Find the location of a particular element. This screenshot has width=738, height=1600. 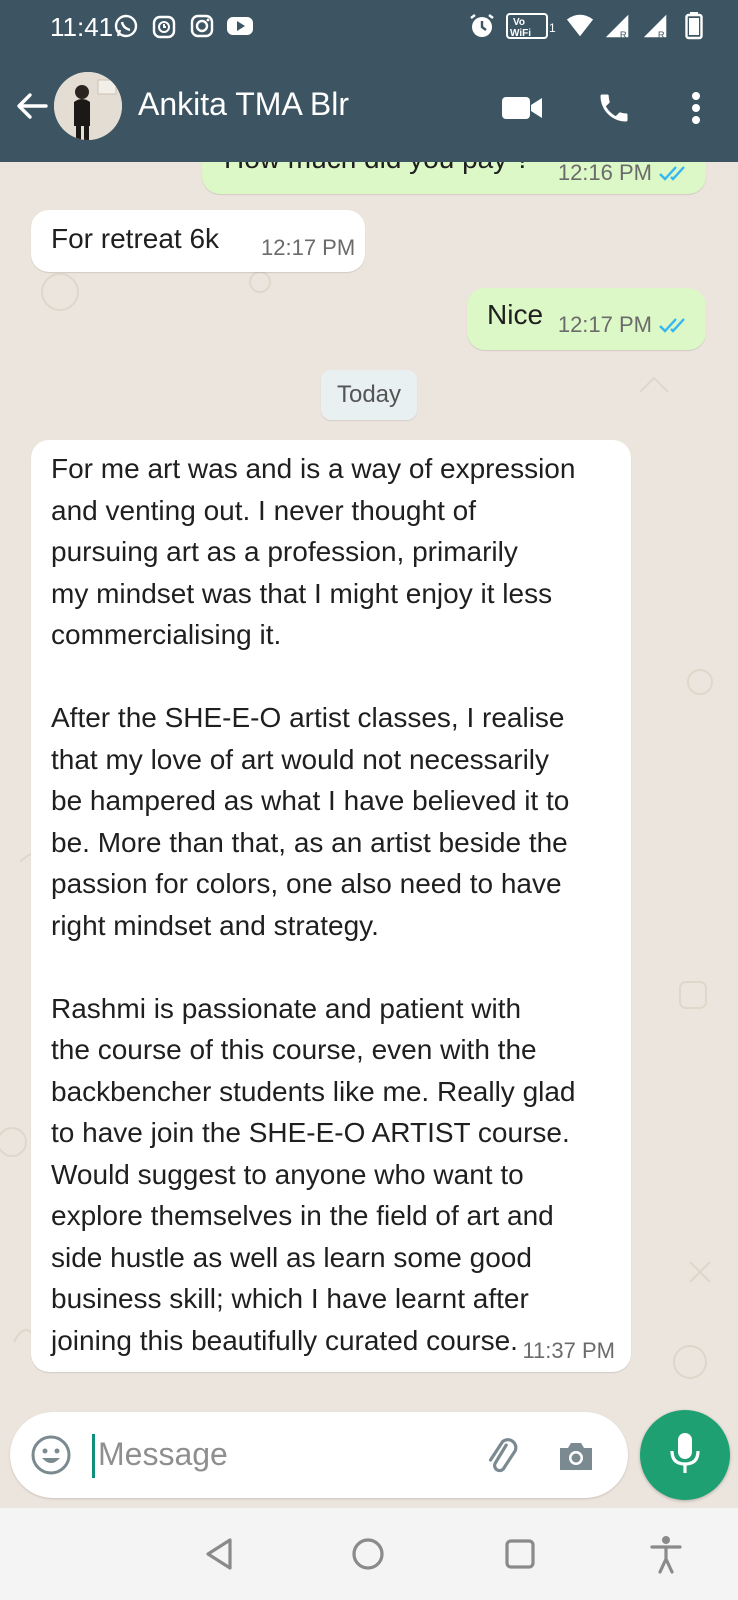

cell-signal-1-icon: R is located at coordinates (618, 26).